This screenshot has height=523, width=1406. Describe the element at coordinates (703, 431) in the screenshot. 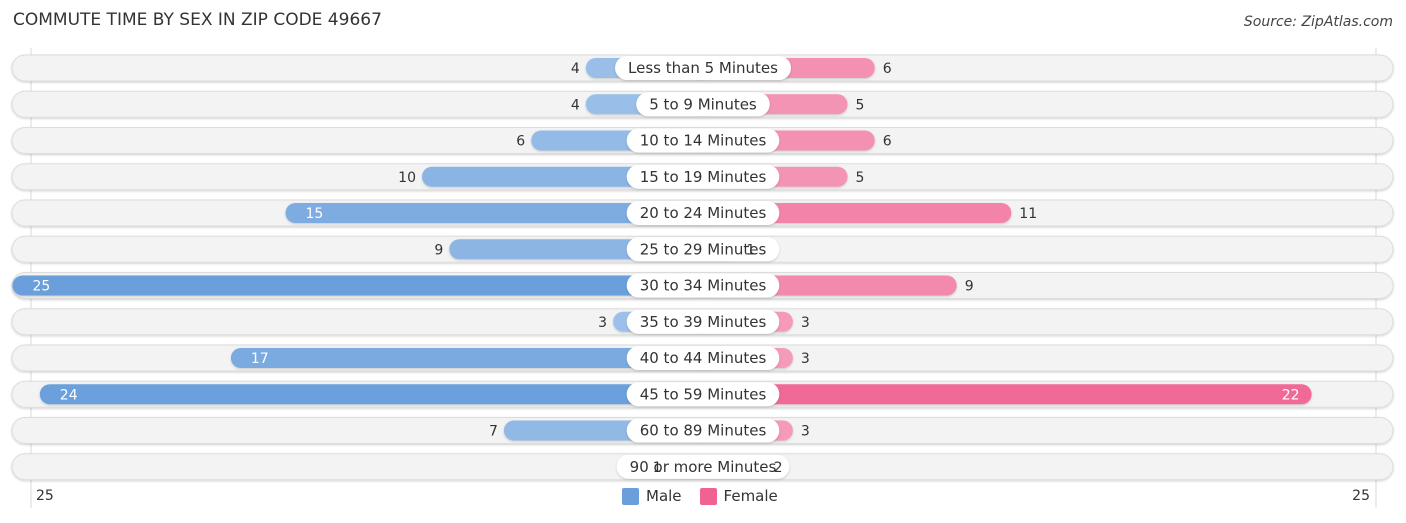

I see `category-label: 60 to 89 Minutes` at that location.